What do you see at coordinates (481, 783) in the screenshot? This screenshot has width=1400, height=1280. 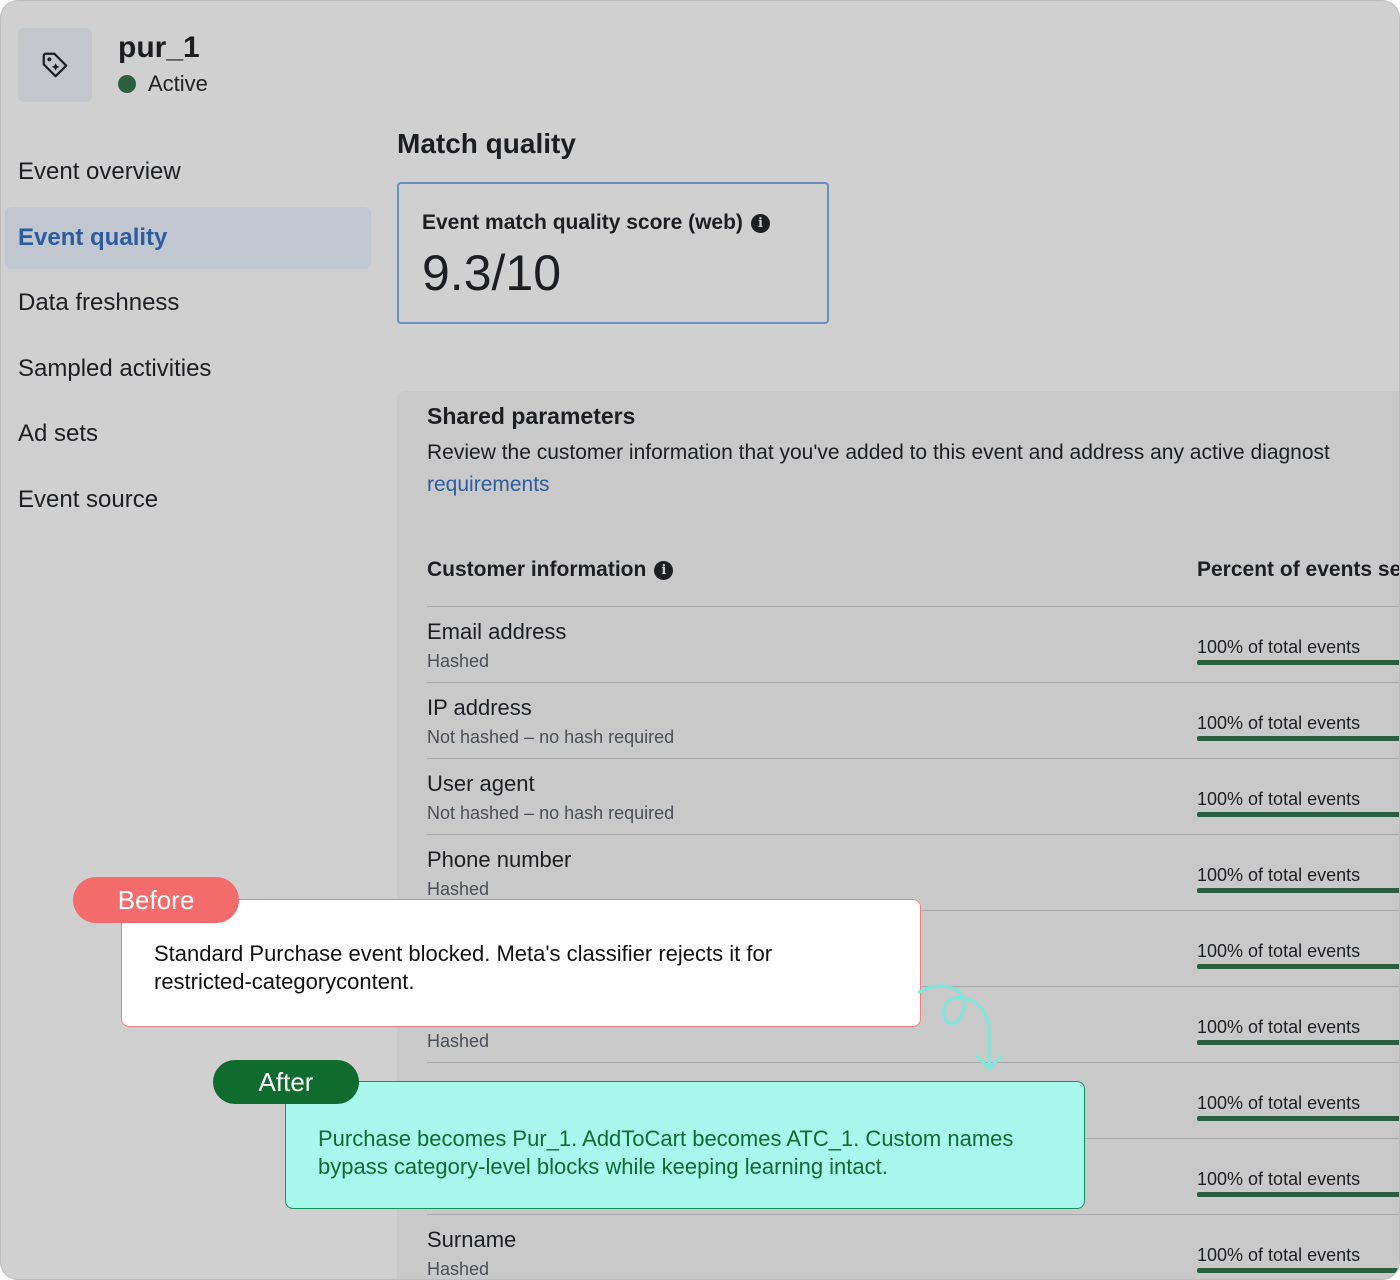 I see `parameter-name: User agent` at bounding box center [481, 783].